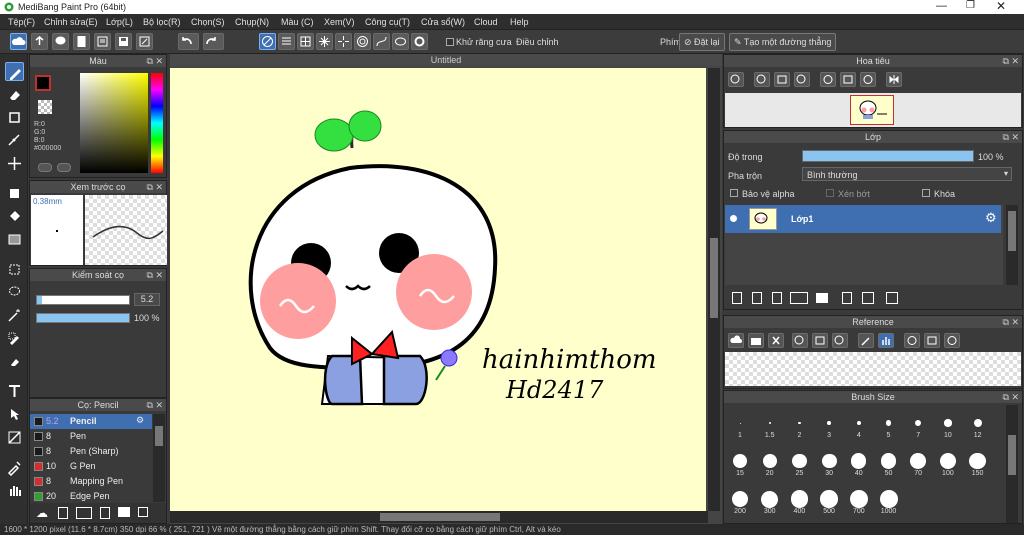 Image resolution: width=1024 pixels, height=535 pixels. What do you see at coordinates (91, 436) in the screenshot?
I see `brush-item-pen: 8 Pen` at bounding box center [91, 436].